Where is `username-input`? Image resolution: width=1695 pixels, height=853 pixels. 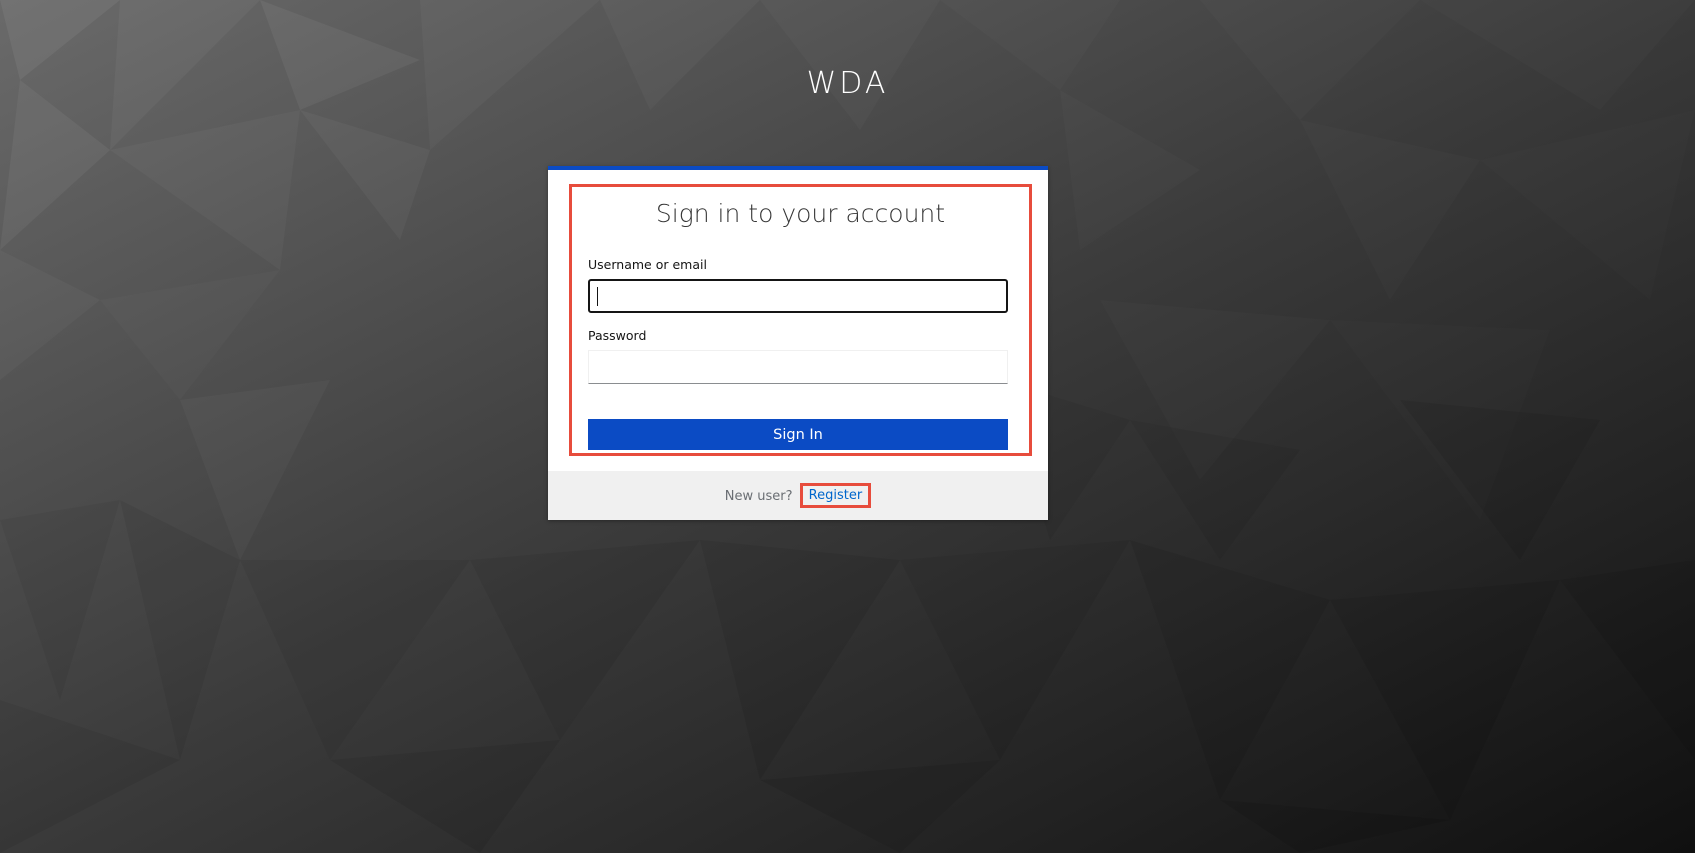 username-input is located at coordinates (798, 296).